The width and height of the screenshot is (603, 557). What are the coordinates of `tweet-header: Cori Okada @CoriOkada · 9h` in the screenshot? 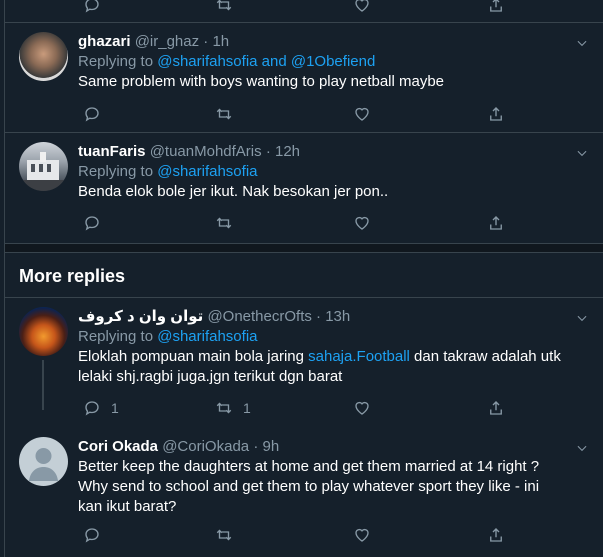 It's located at (320, 447).